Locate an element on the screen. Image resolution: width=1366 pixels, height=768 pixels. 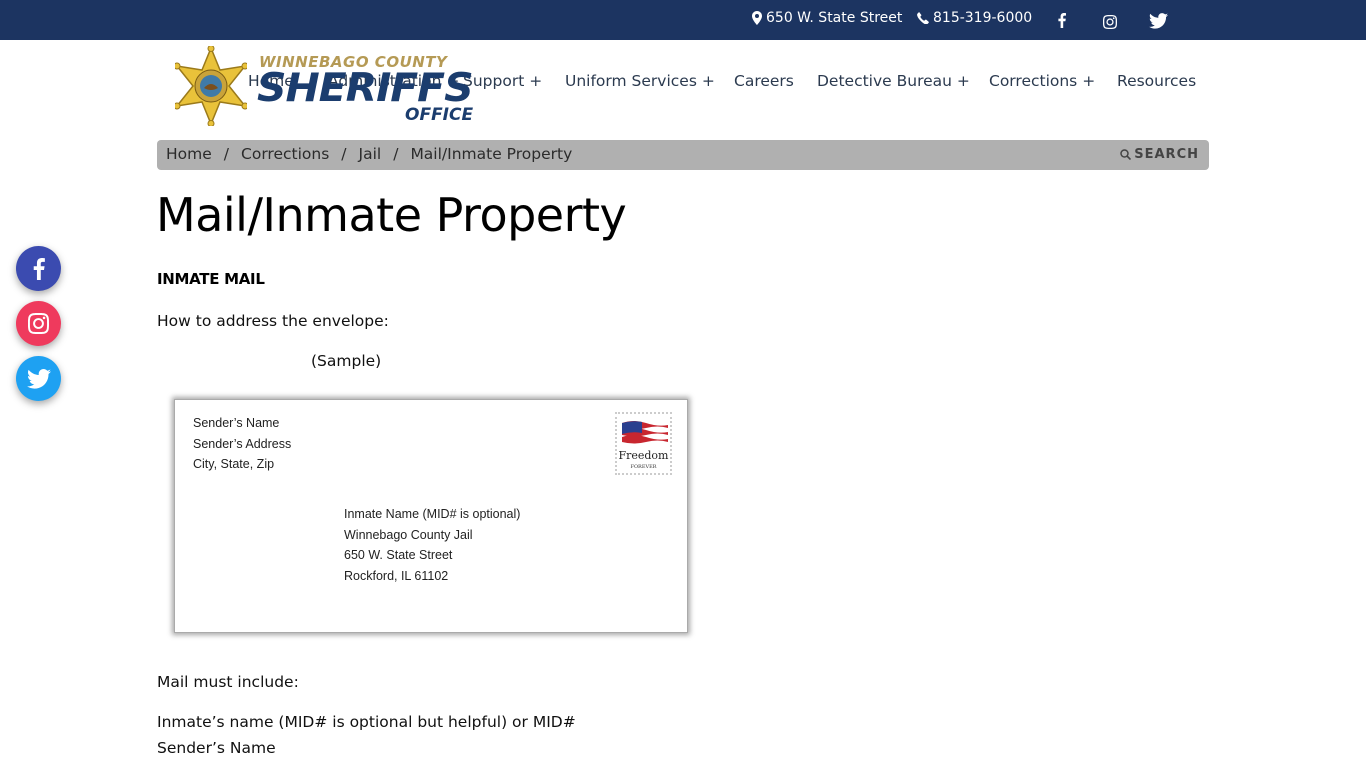
nav-item-careers: Careers is located at coordinates (764, 81).